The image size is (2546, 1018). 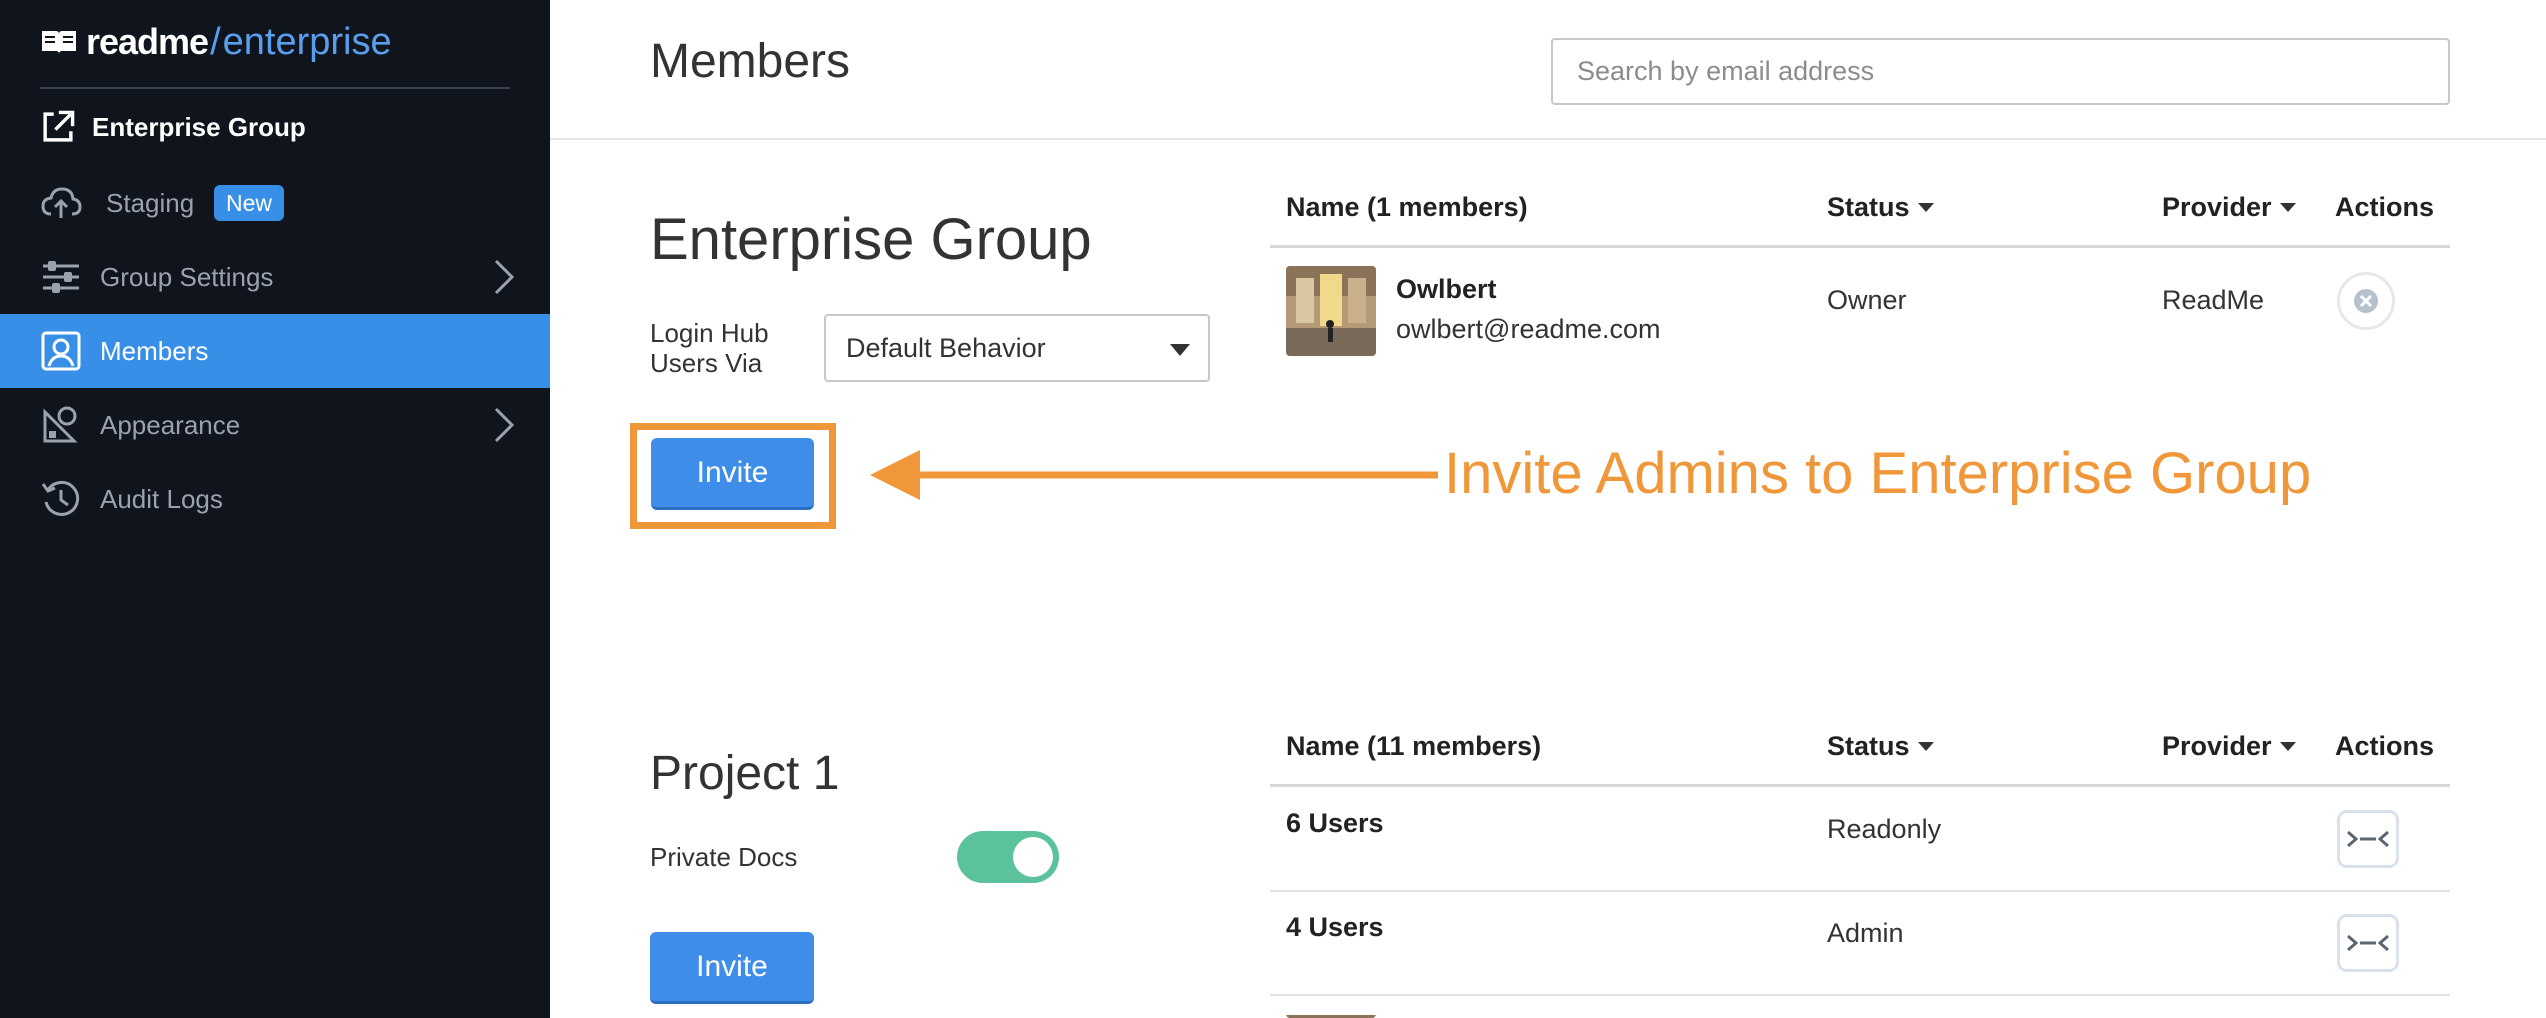 I want to click on sidebar-group-enterprise: Enterprise Group, so click(x=275, y=127).